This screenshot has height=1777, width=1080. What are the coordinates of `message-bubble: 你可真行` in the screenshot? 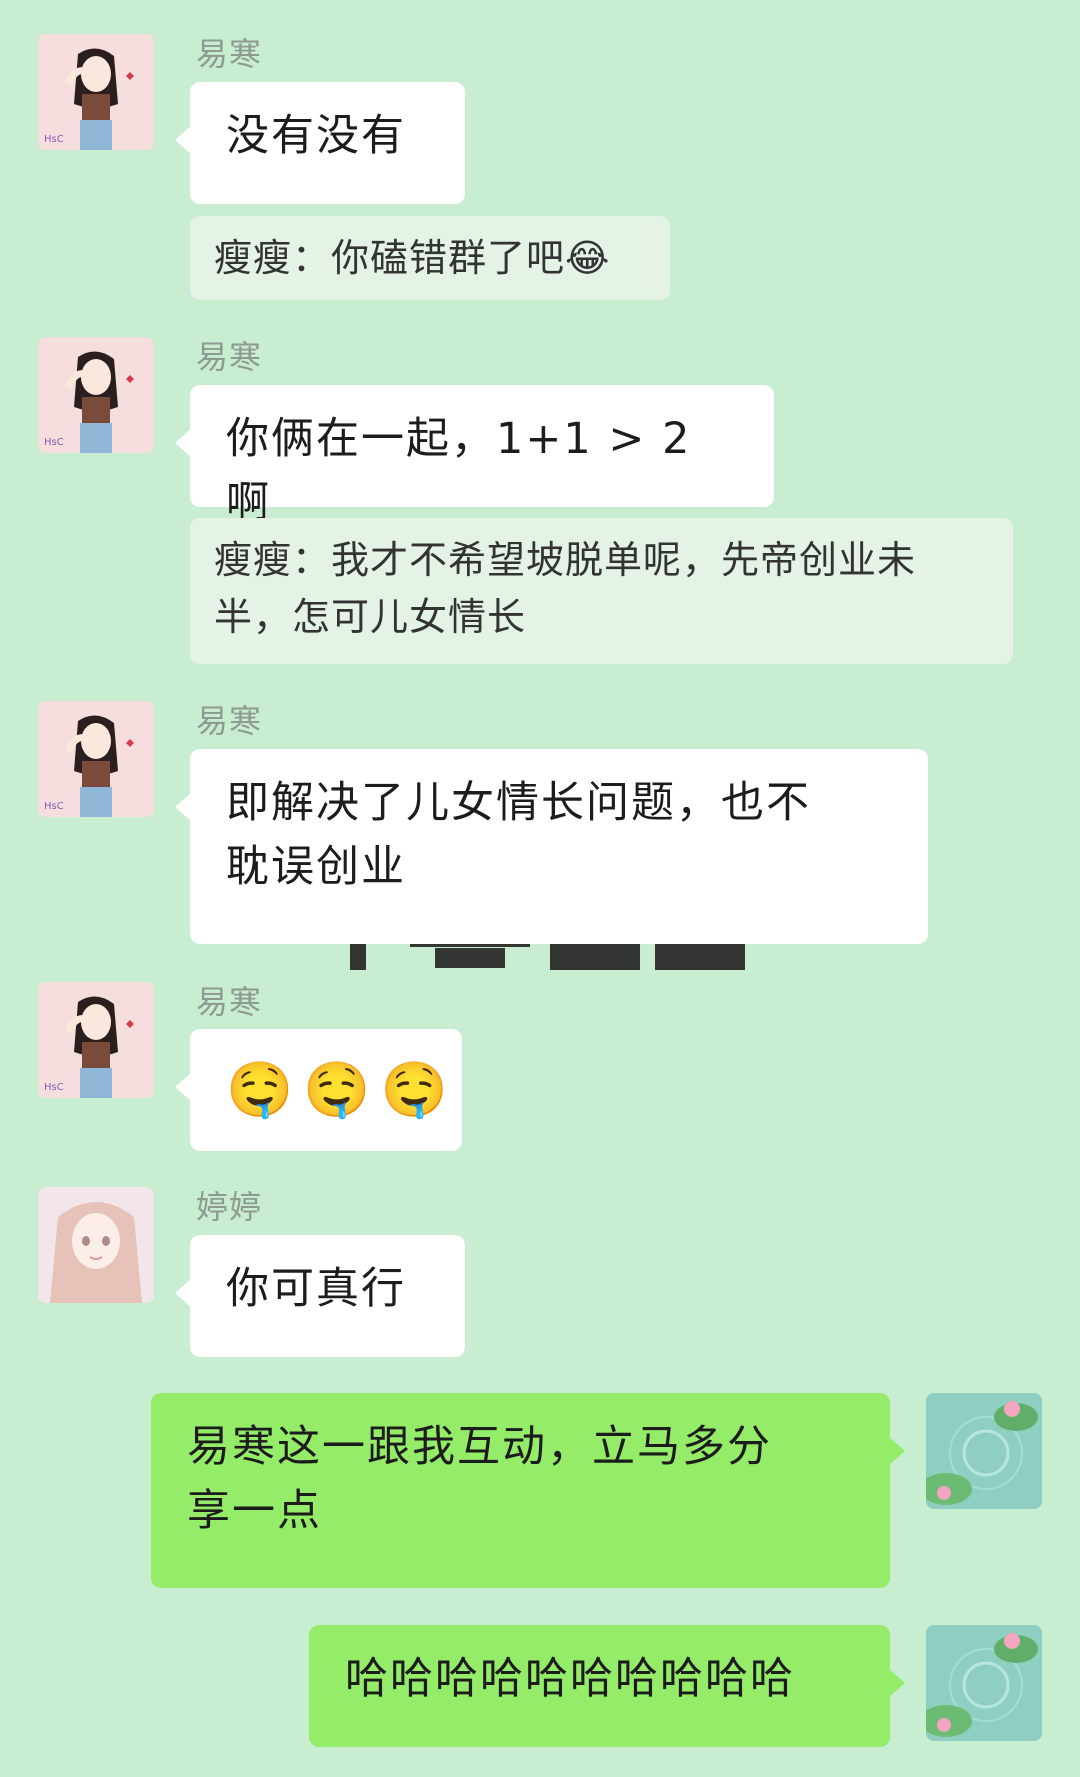 It's located at (320, 1296).